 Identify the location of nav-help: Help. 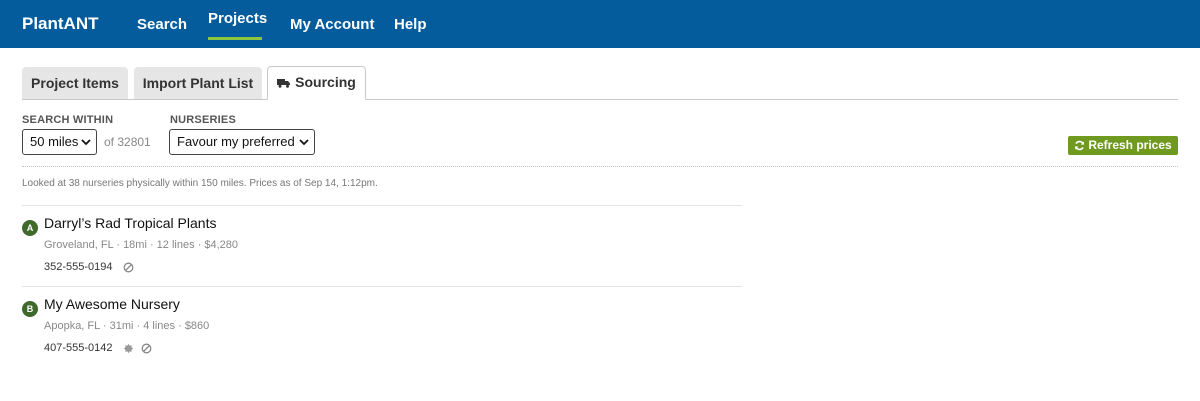
(410, 24).